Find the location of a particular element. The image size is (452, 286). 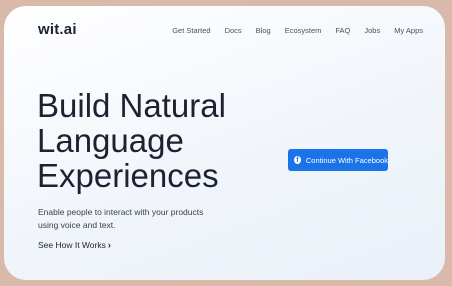

chevron-right-icon: › is located at coordinates (109, 245).